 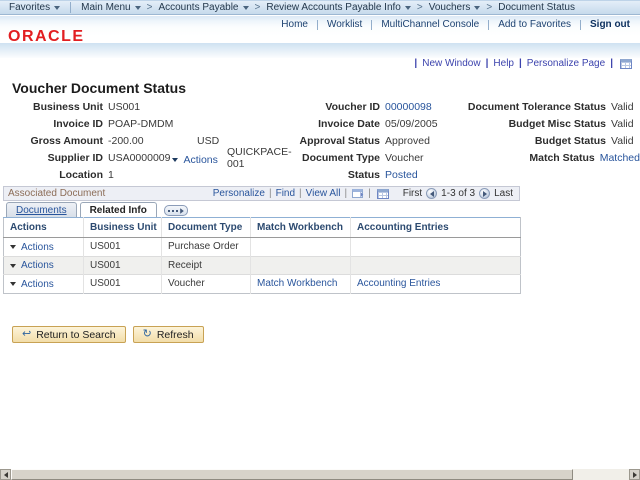 I want to click on field-label: Gross Amount, so click(x=66, y=140).